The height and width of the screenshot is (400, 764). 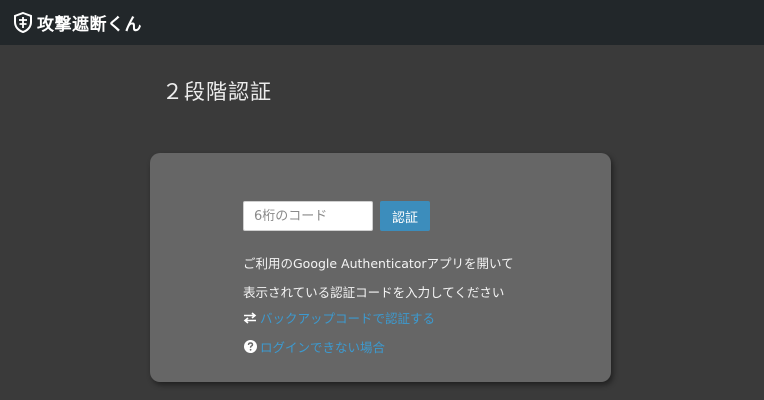 I want to click on instruction-line-1: ご利用のGoogle Authenticatorアプリを開いて, so click(x=378, y=263).